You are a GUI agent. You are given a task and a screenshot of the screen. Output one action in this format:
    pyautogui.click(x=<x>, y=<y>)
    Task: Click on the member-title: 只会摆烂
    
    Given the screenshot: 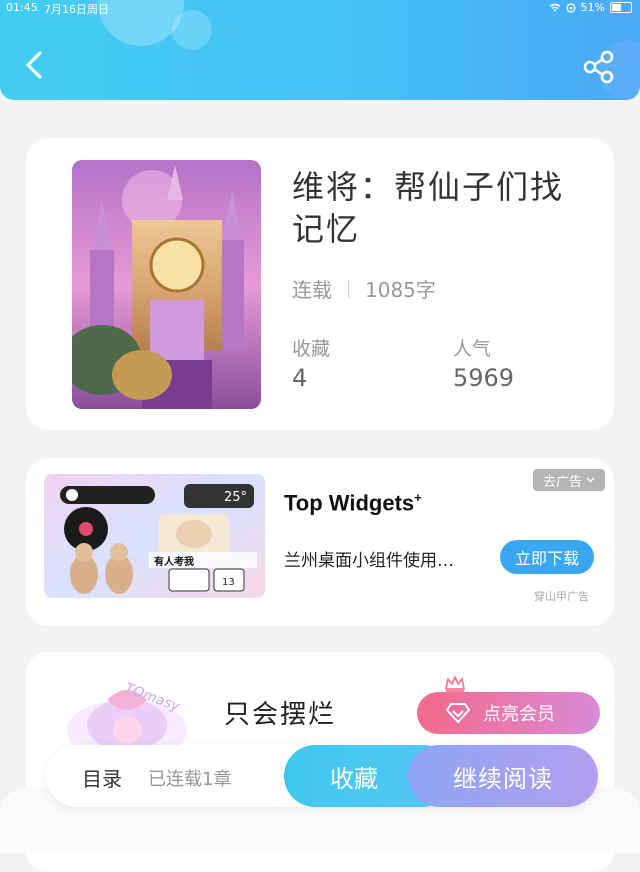 What is the action you would take?
    pyautogui.click(x=280, y=715)
    